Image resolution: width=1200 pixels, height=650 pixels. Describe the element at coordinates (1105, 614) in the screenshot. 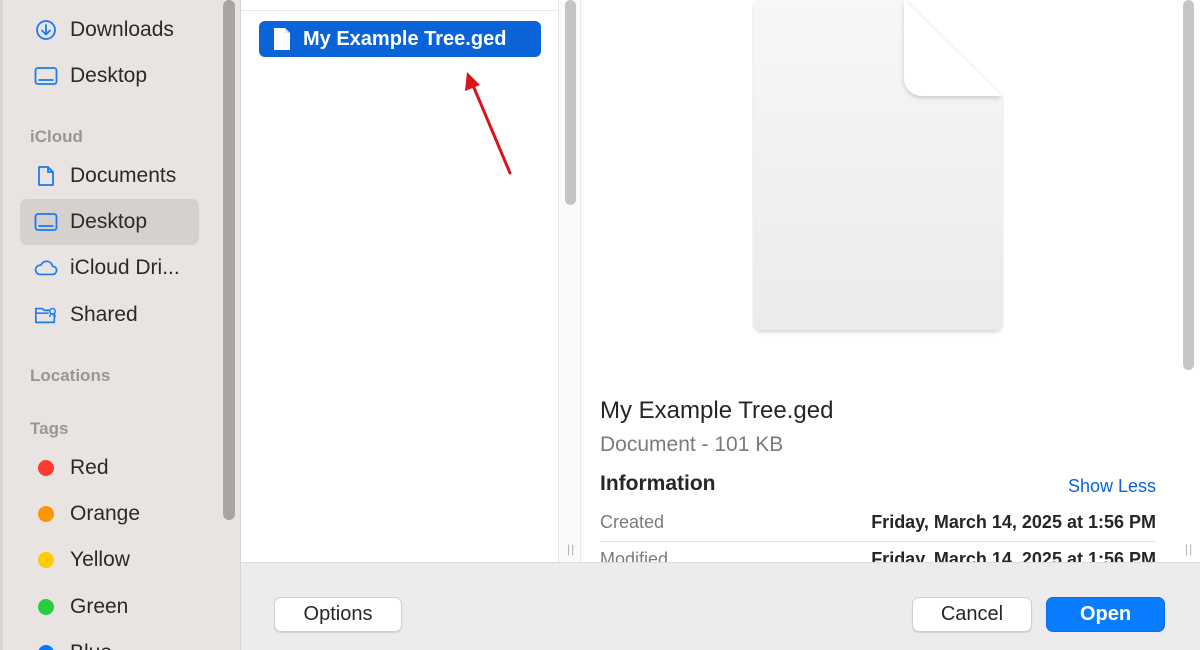

I see `open-button: Open` at that location.